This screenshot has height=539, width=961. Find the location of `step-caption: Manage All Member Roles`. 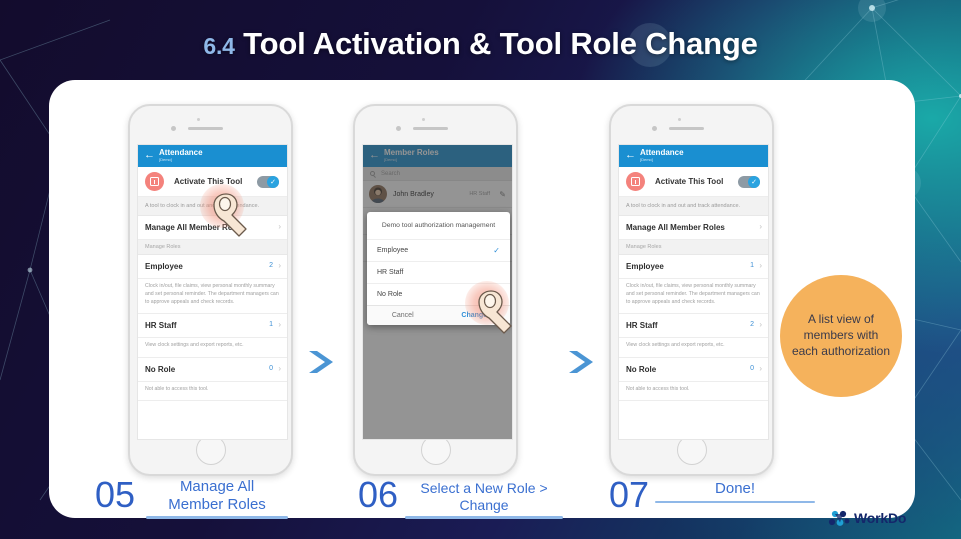

step-caption: Manage All Member Roles is located at coordinates (217, 495).